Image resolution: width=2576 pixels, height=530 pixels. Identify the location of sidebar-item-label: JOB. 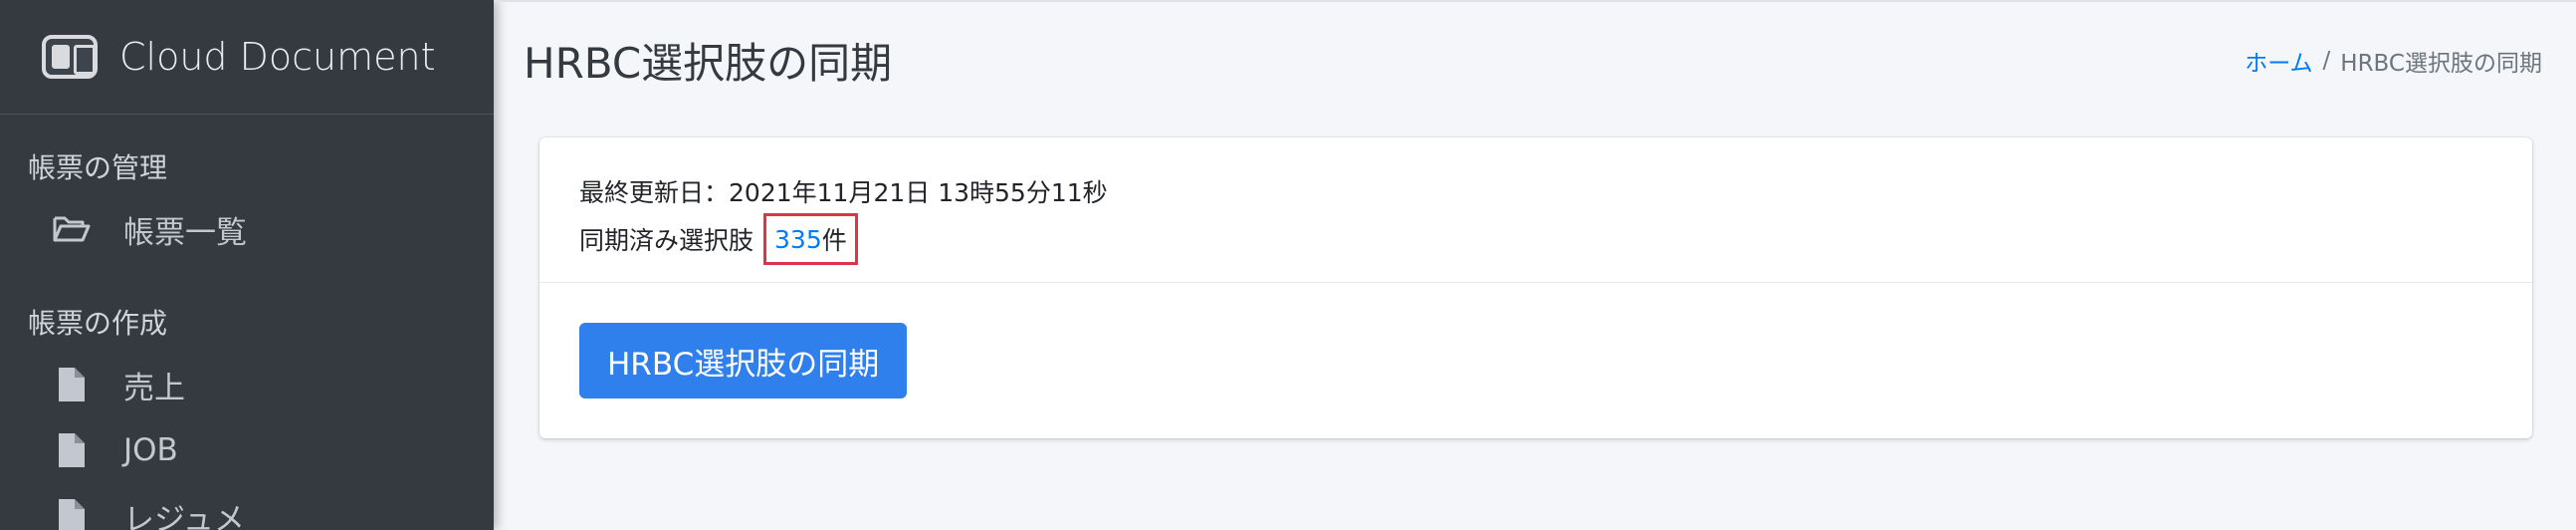
(150, 450).